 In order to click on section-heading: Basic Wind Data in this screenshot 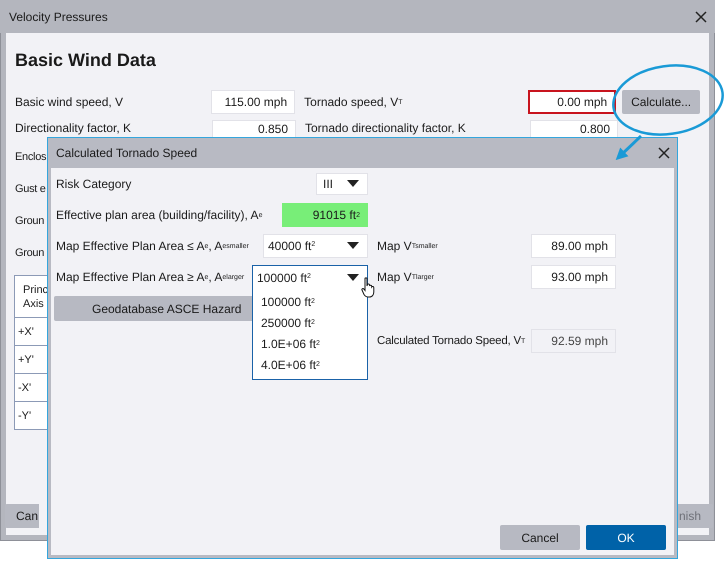, I will do `click(86, 60)`.